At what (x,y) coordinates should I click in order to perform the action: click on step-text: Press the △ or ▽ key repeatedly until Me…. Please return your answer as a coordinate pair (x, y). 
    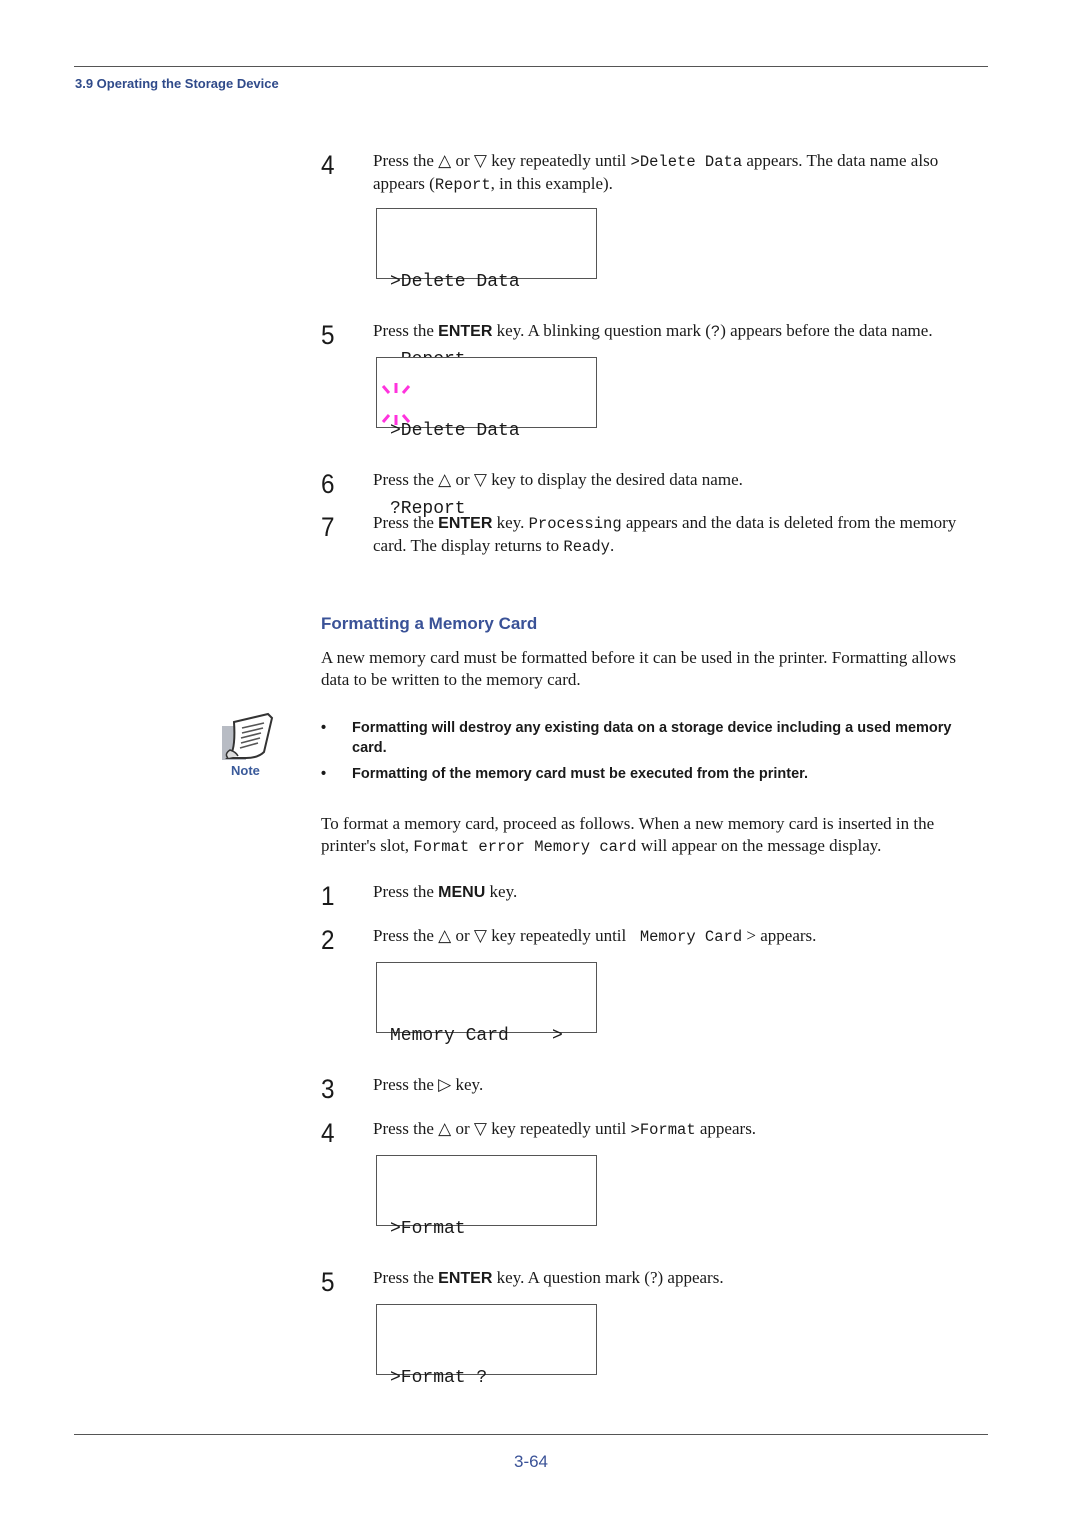
    Looking at the image, I should click on (683, 936).